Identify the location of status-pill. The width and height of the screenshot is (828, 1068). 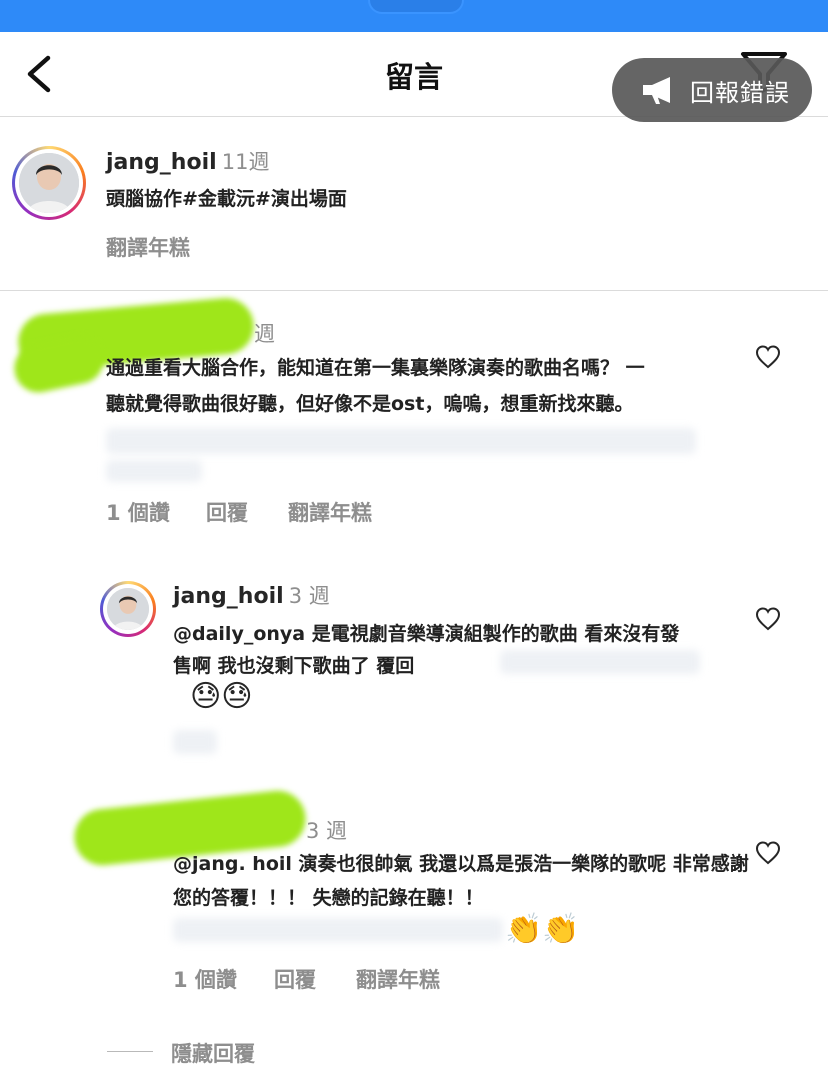
(416, 7).